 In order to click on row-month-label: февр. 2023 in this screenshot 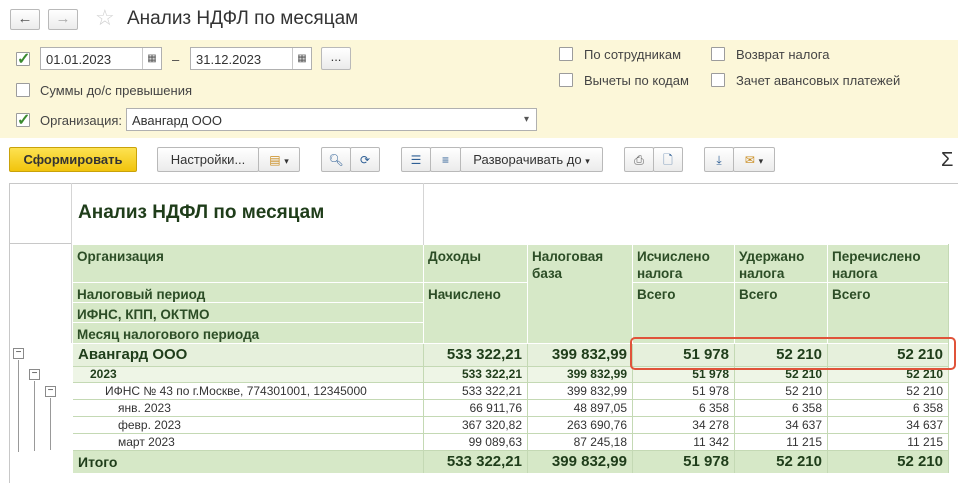, I will do `click(149, 425)`.